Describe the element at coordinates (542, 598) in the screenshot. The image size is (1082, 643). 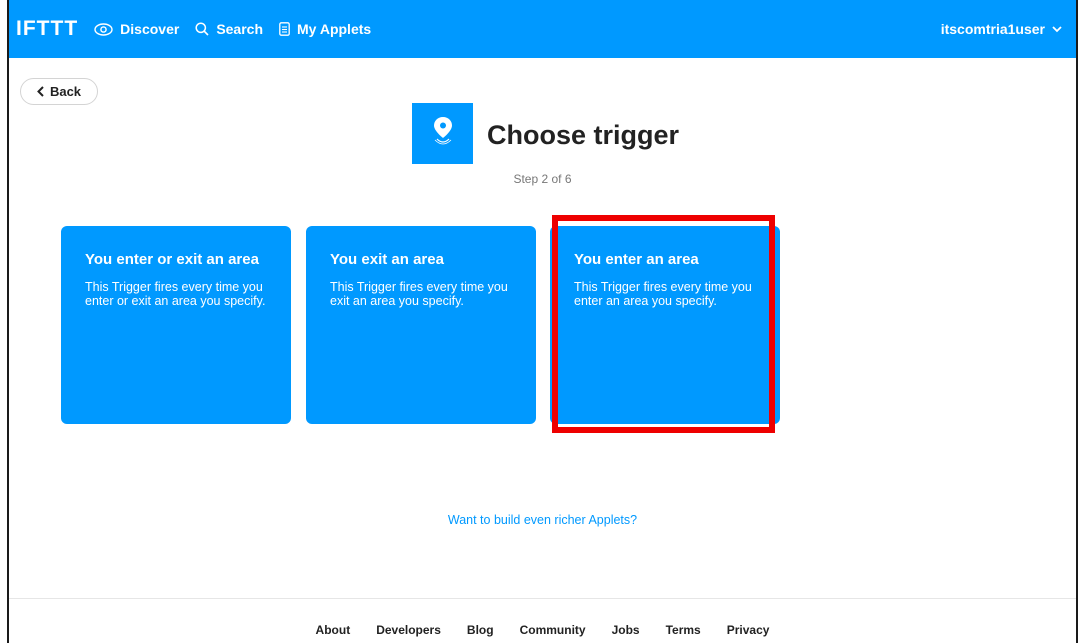
I see `footer-divider` at that location.